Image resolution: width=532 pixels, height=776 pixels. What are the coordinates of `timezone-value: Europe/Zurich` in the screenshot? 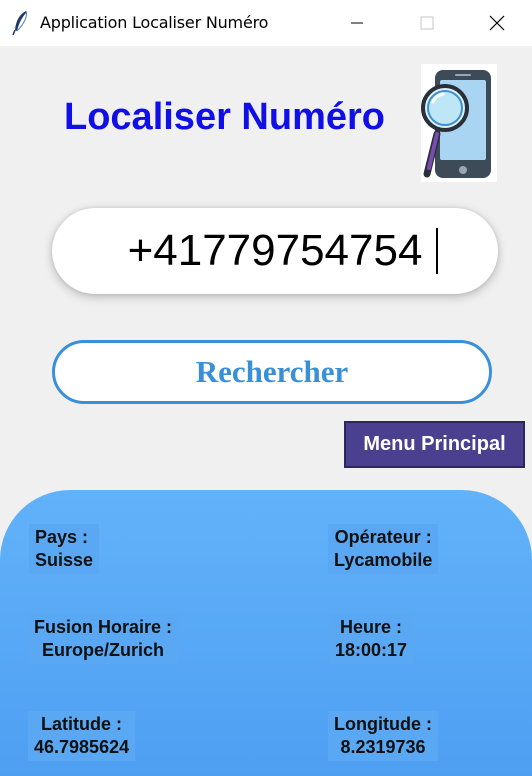 It's located at (103, 650).